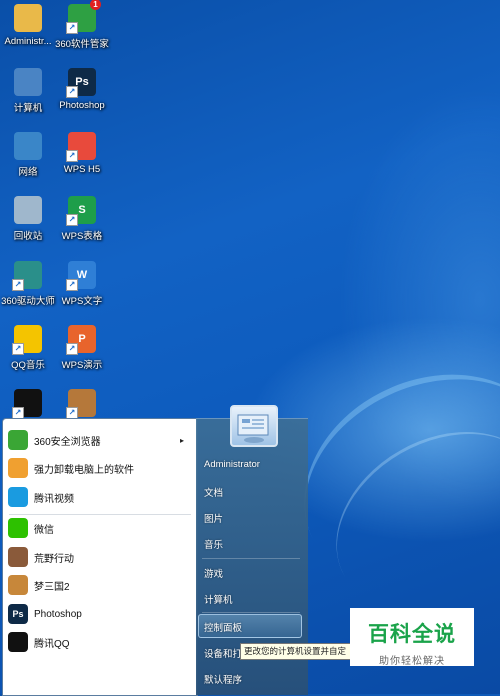 This screenshot has height=696, width=500. What do you see at coordinates (81, 83) in the screenshot?
I see `photoshop-icon: Ps ↗` at bounding box center [81, 83].